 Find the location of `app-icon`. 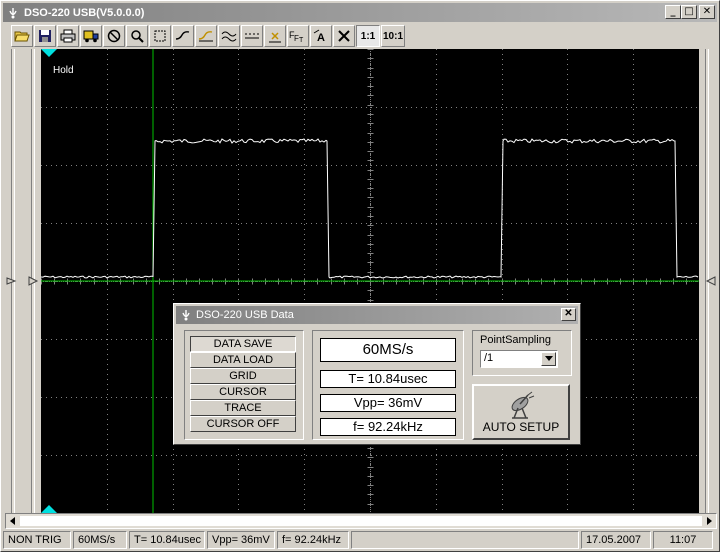

app-icon is located at coordinates (13, 13).